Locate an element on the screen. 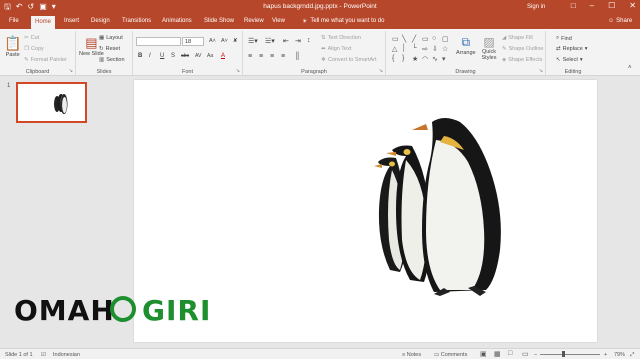 The width and height of the screenshot is (640, 359). shape-outline-button: ✎ Shape Outline is located at coordinates (522, 49).